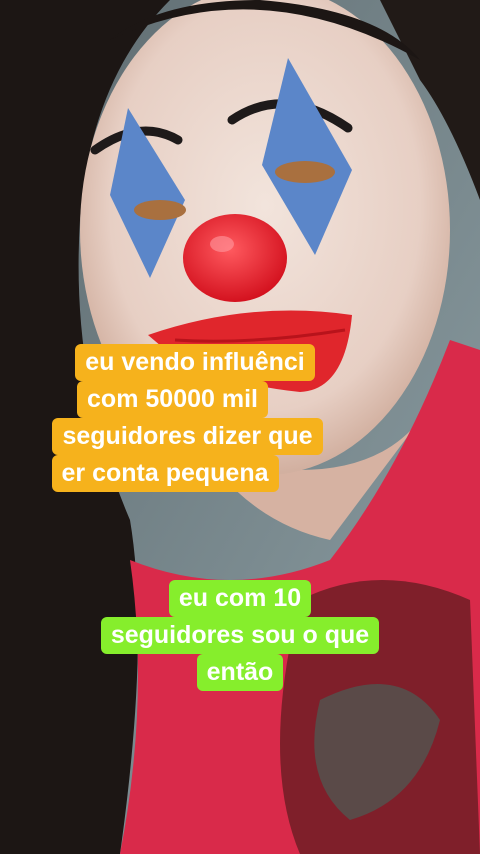 This screenshot has height=854, width=480. Describe the element at coordinates (195, 362) in the screenshot. I see `caption-top-line-1: eu vendo influênci` at that location.